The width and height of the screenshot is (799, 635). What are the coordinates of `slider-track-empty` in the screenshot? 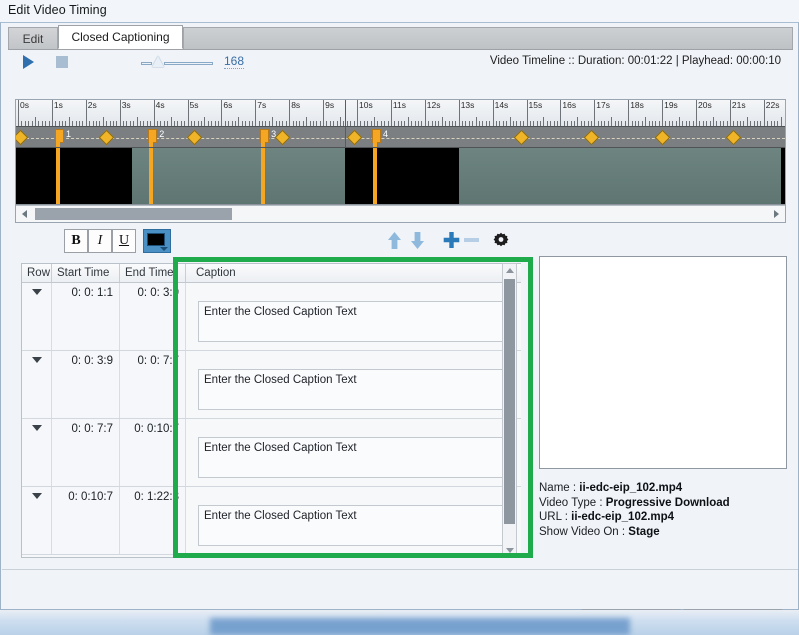 It's located at (188, 63).